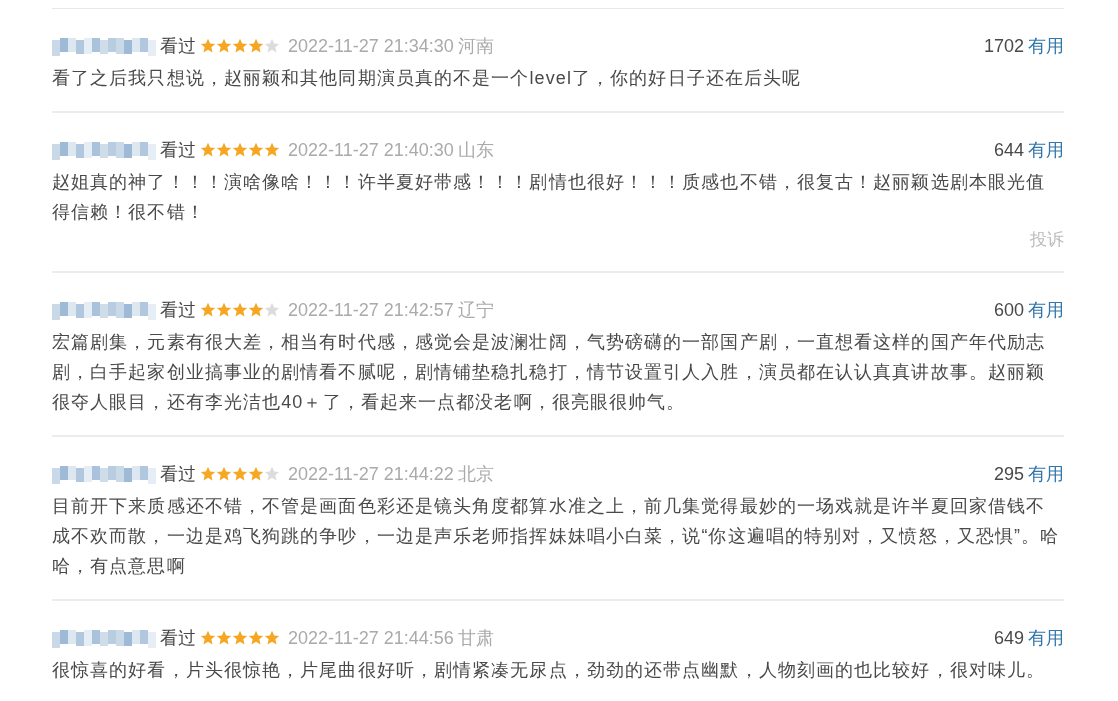  What do you see at coordinates (371, 310) in the screenshot?
I see `comment-time: 2022-11-27 21:42:57` at bounding box center [371, 310].